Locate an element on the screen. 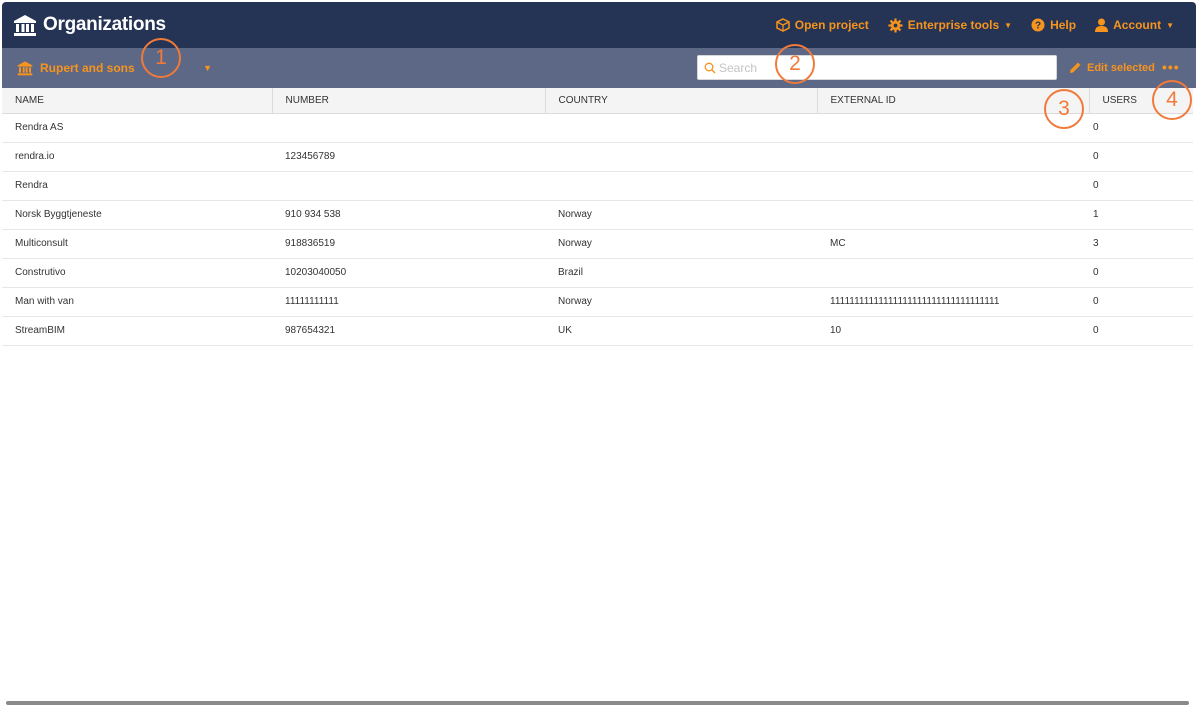 The width and height of the screenshot is (1200, 707). table-row: Rendra 0 is located at coordinates (597, 186).